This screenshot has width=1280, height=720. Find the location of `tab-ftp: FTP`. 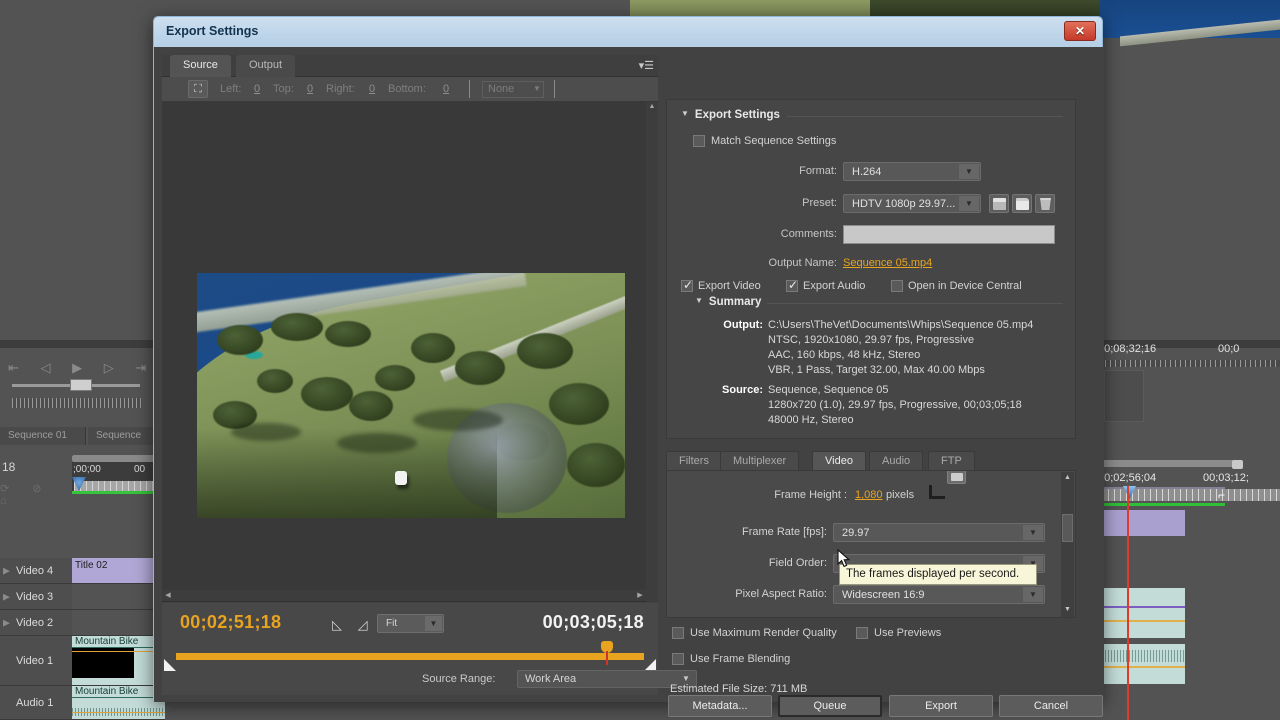

tab-ftp: FTP is located at coordinates (951, 461).